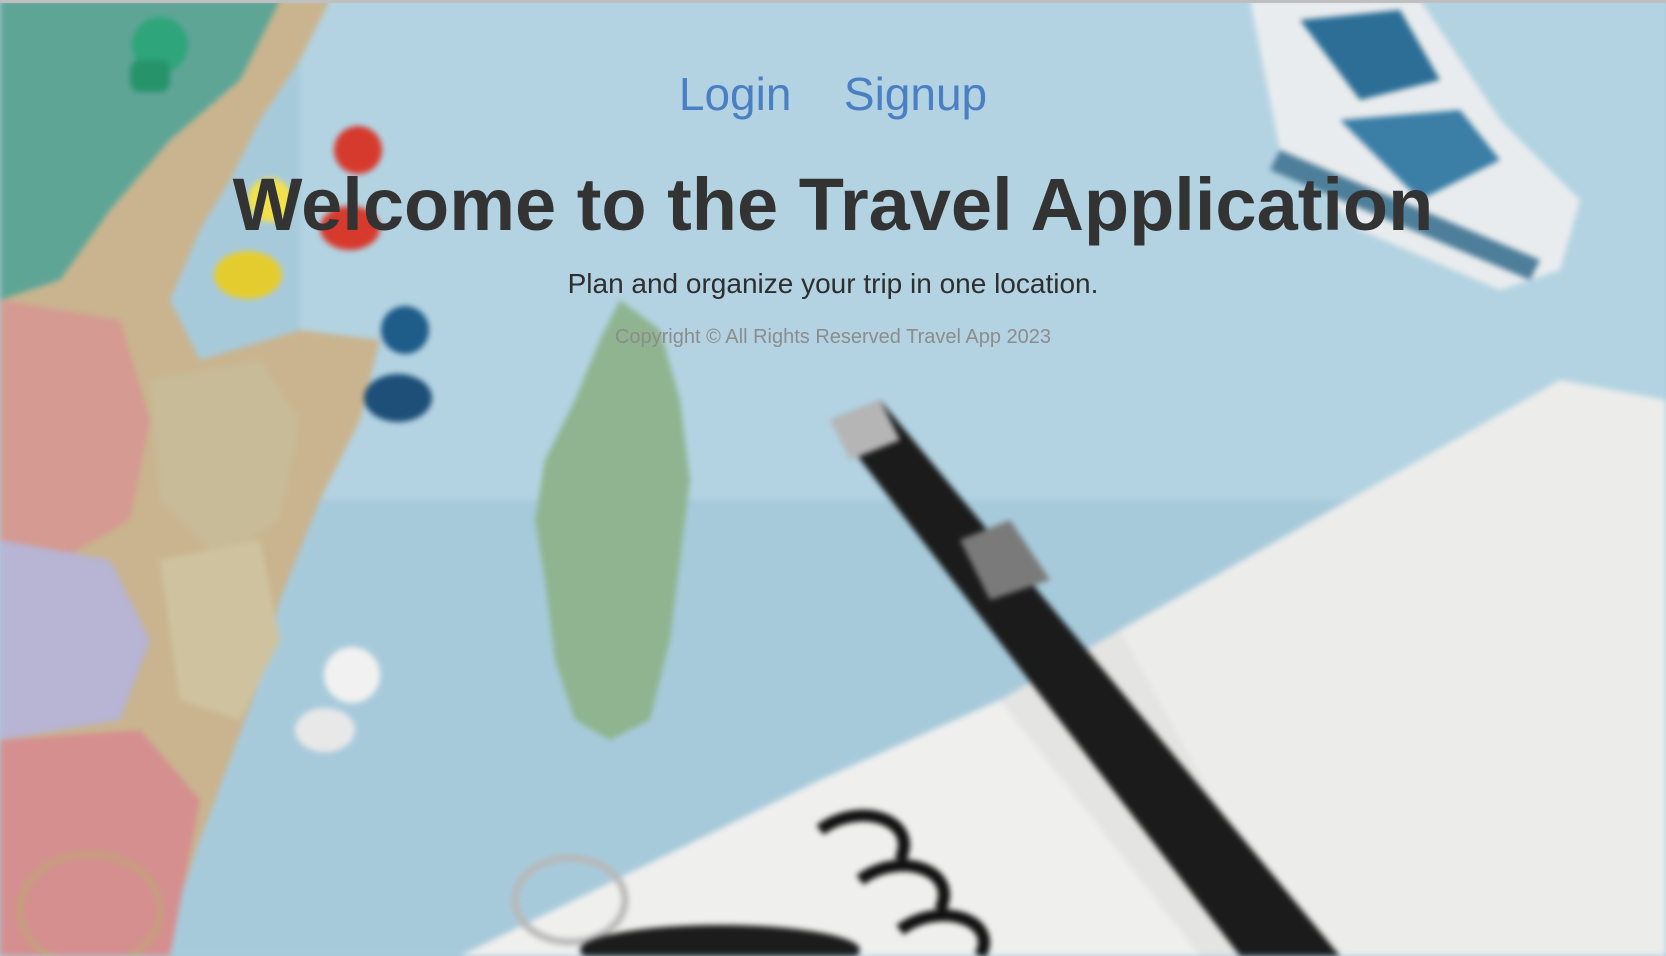 Image resolution: width=1666 pixels, height=956 pixels. Describe the element at coordinates (833, 1) in the screenshot. I see `top-border` at that location.